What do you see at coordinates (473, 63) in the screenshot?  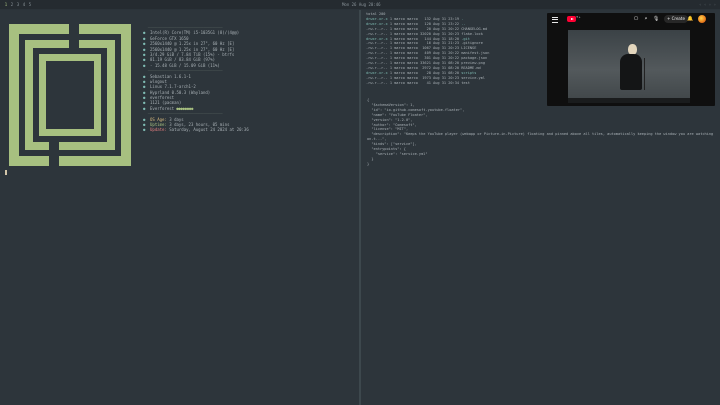 I see `ls-name: preview.png` at bounding box center [473, 63].